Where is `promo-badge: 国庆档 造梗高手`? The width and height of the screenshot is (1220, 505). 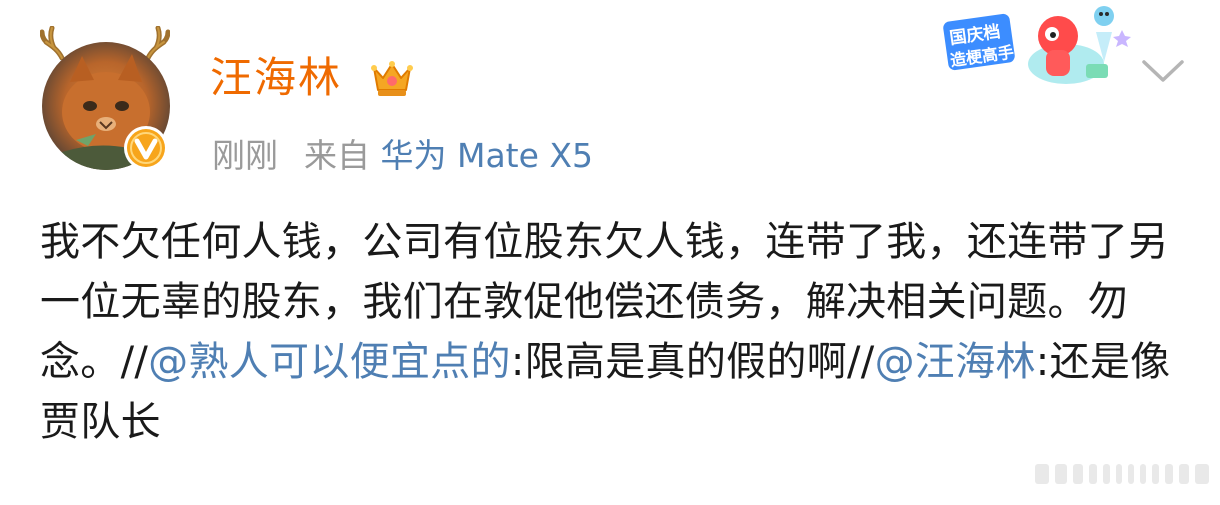
promo-badge: 国庆档 造梗高手 is located at coordinates (1036, 50).